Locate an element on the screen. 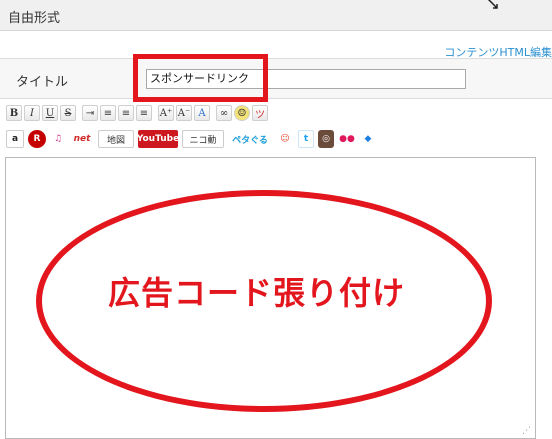  italic-button: I is located at coordinates (32, 113).